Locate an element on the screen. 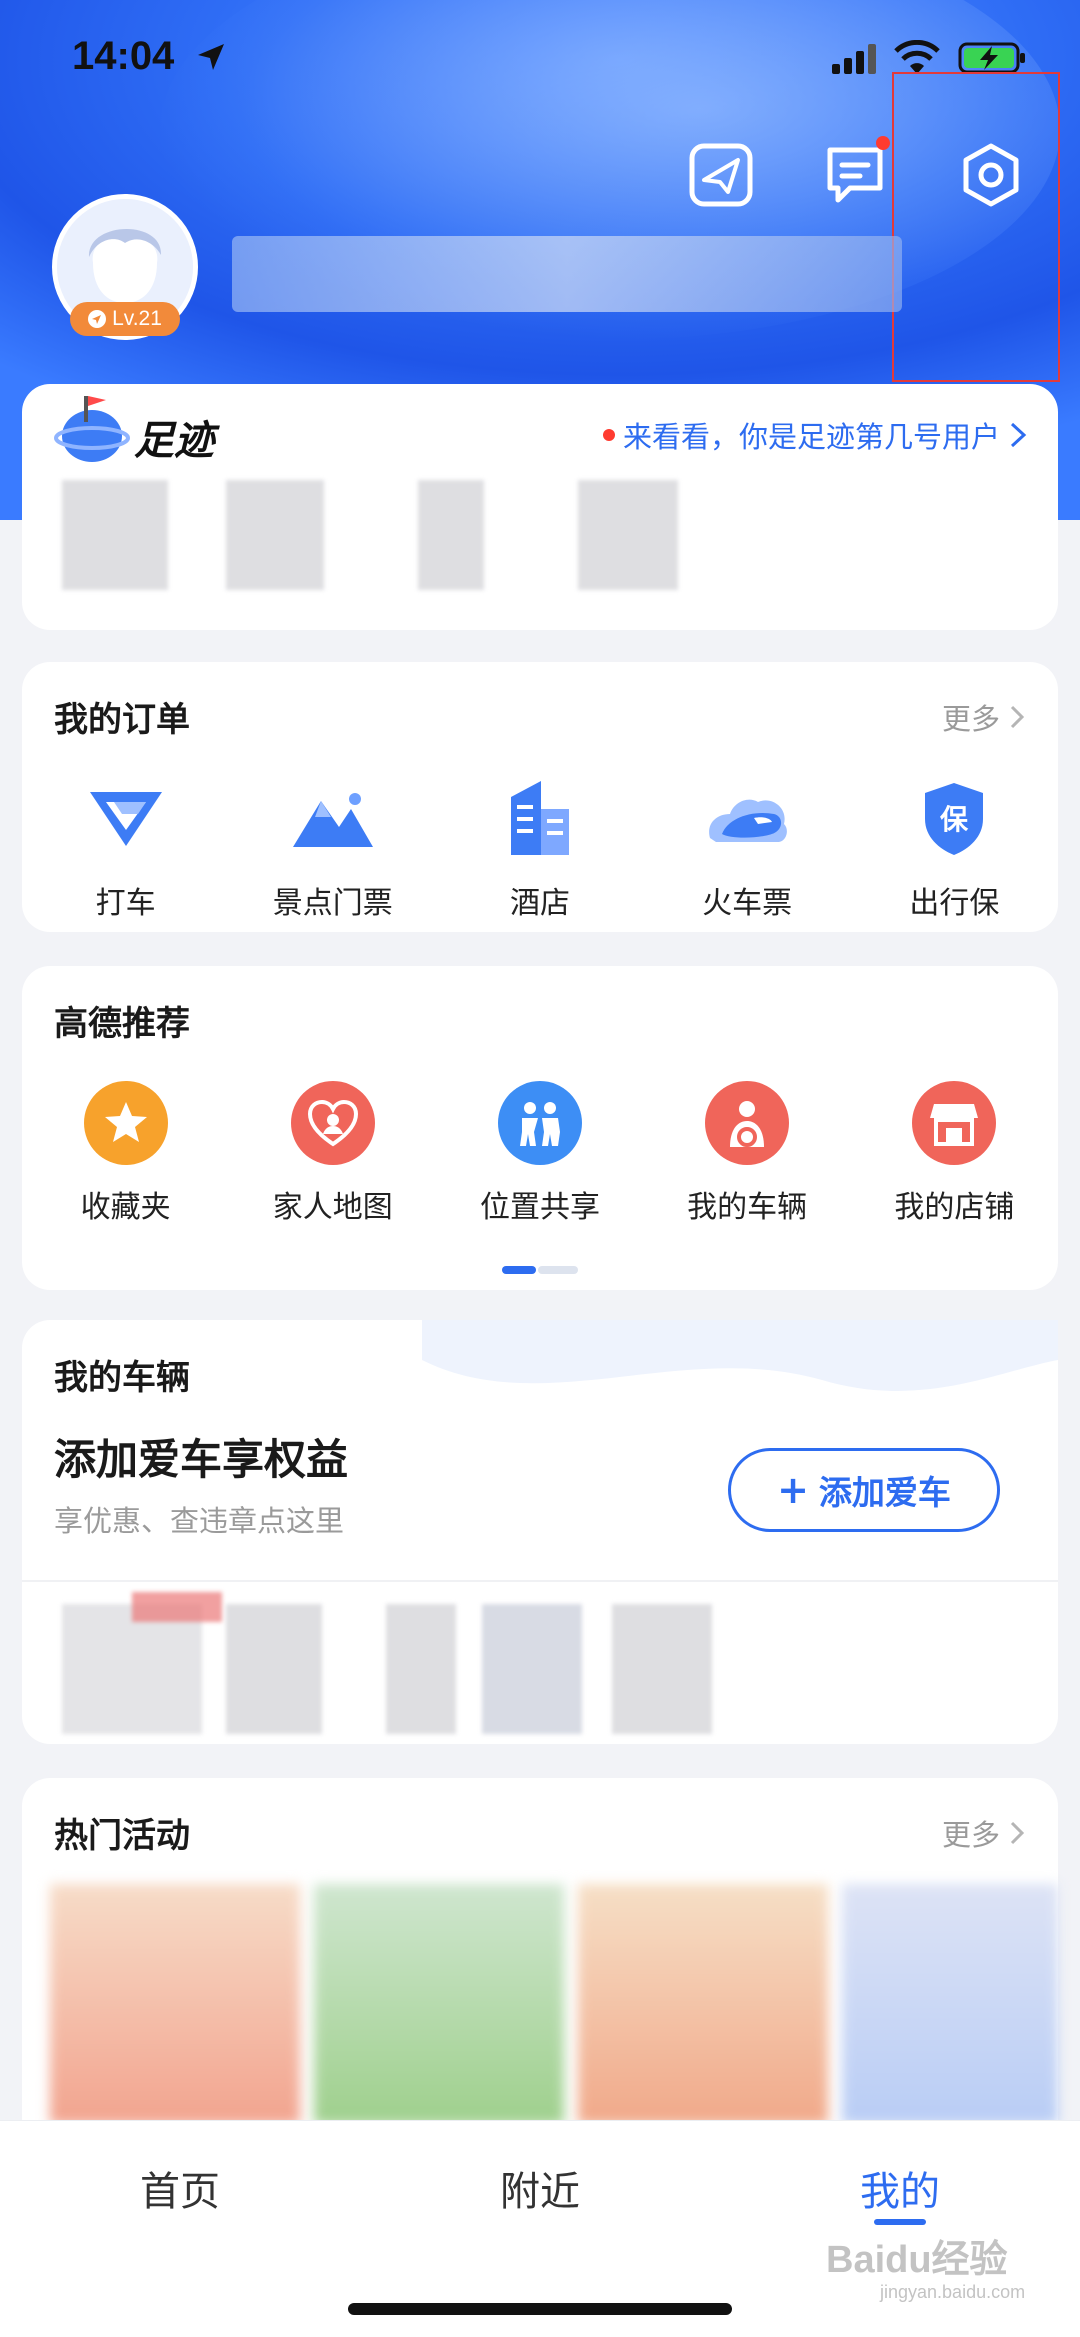 The image size is (1080, 2337). wave-decoration is located at coordinates (740, 1355).